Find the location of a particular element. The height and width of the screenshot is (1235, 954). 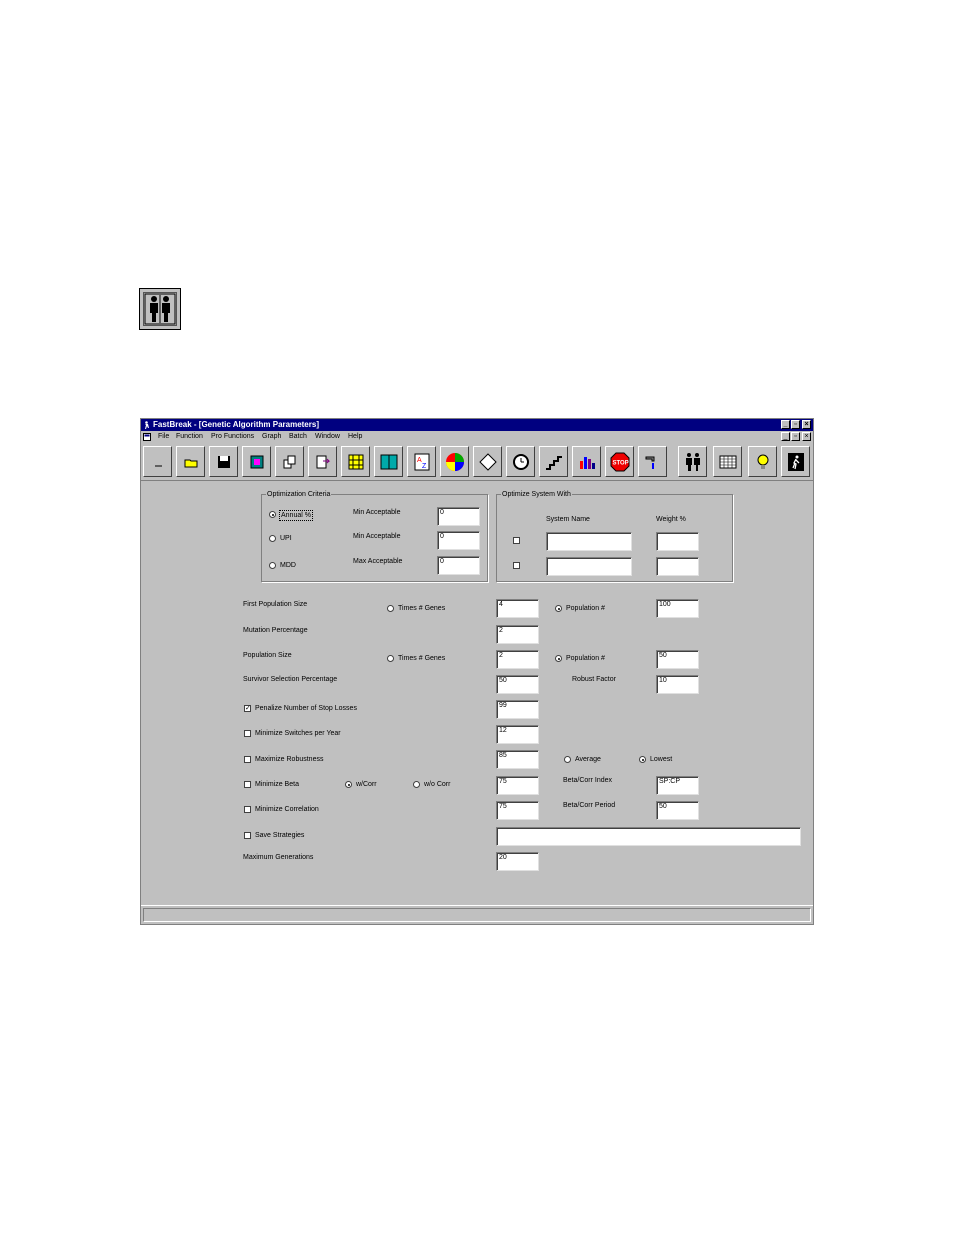

times-genes-radio is located at coordinates (390, 658).